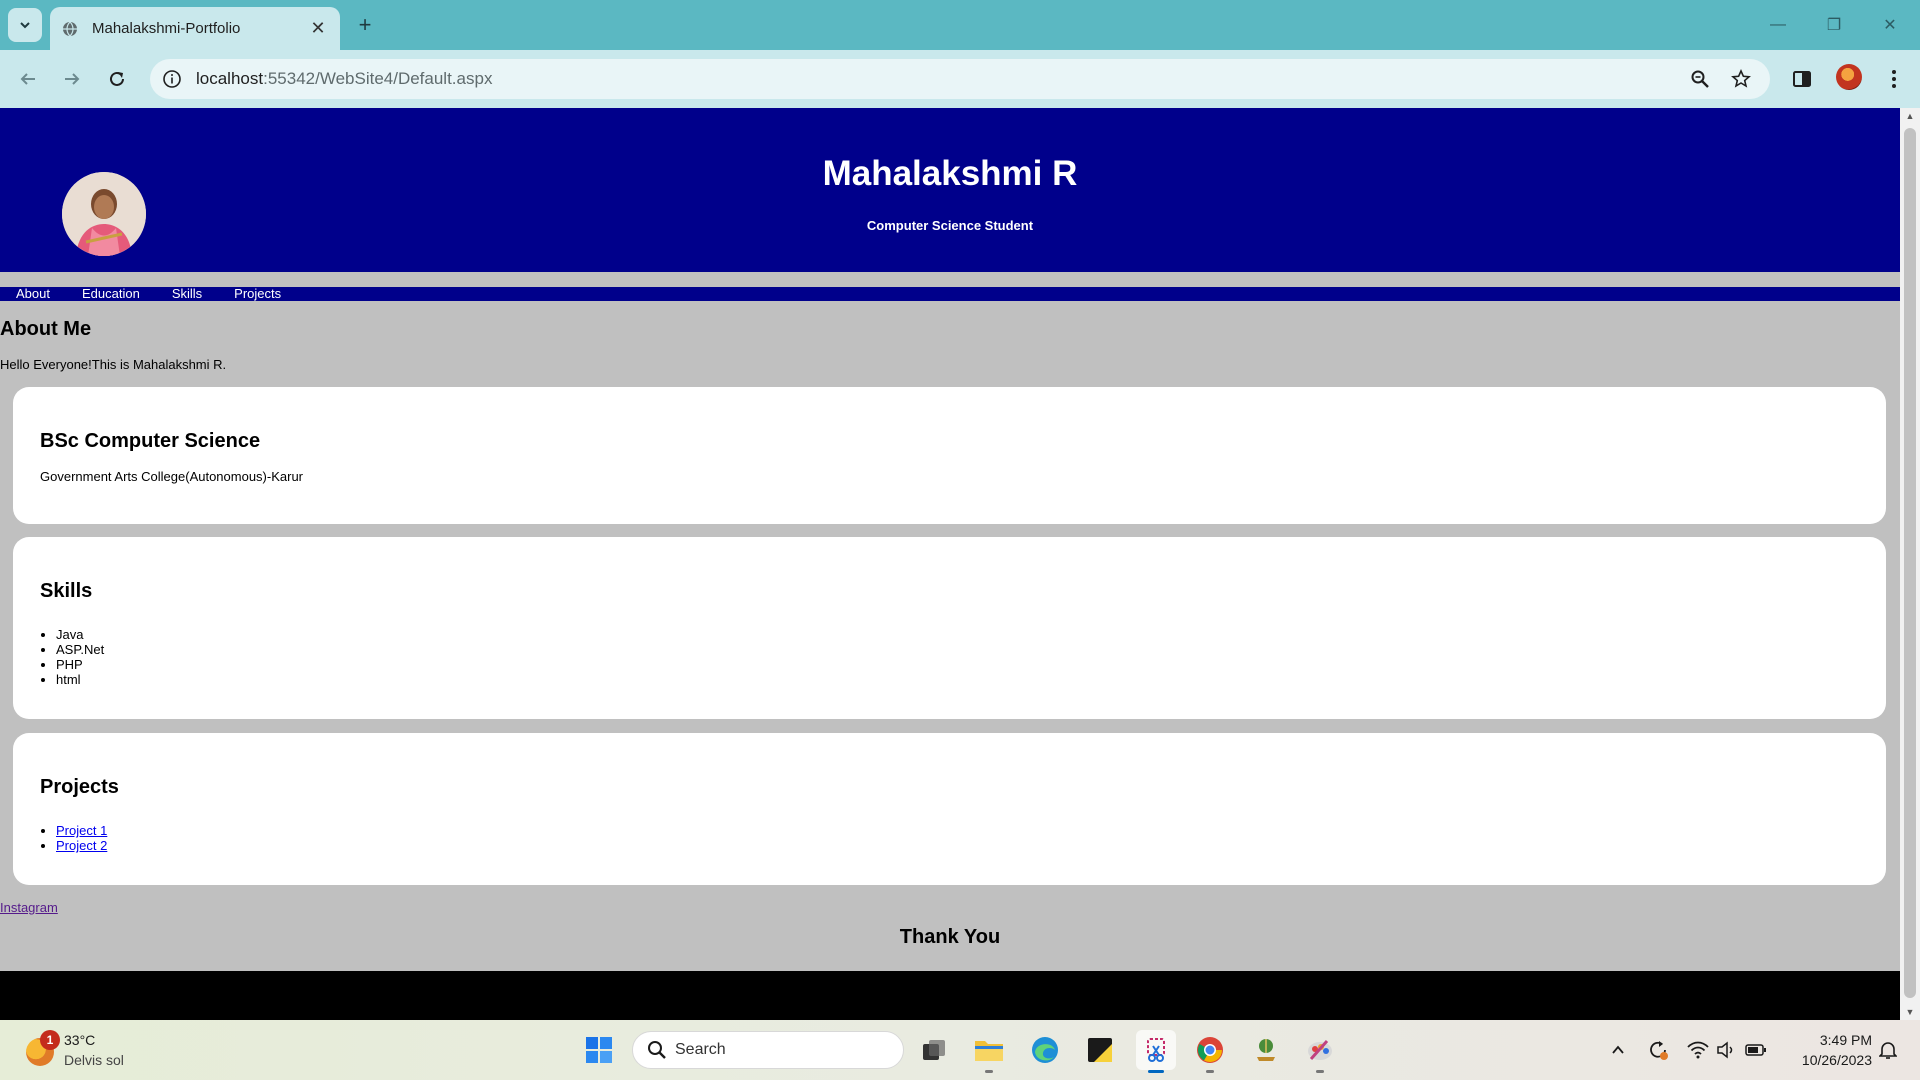 Image resolution: width=1920 pixels, height=1080 pixels. I want to click on weather-widget: 1 33°C Delvis sol, so click(92, 1051).